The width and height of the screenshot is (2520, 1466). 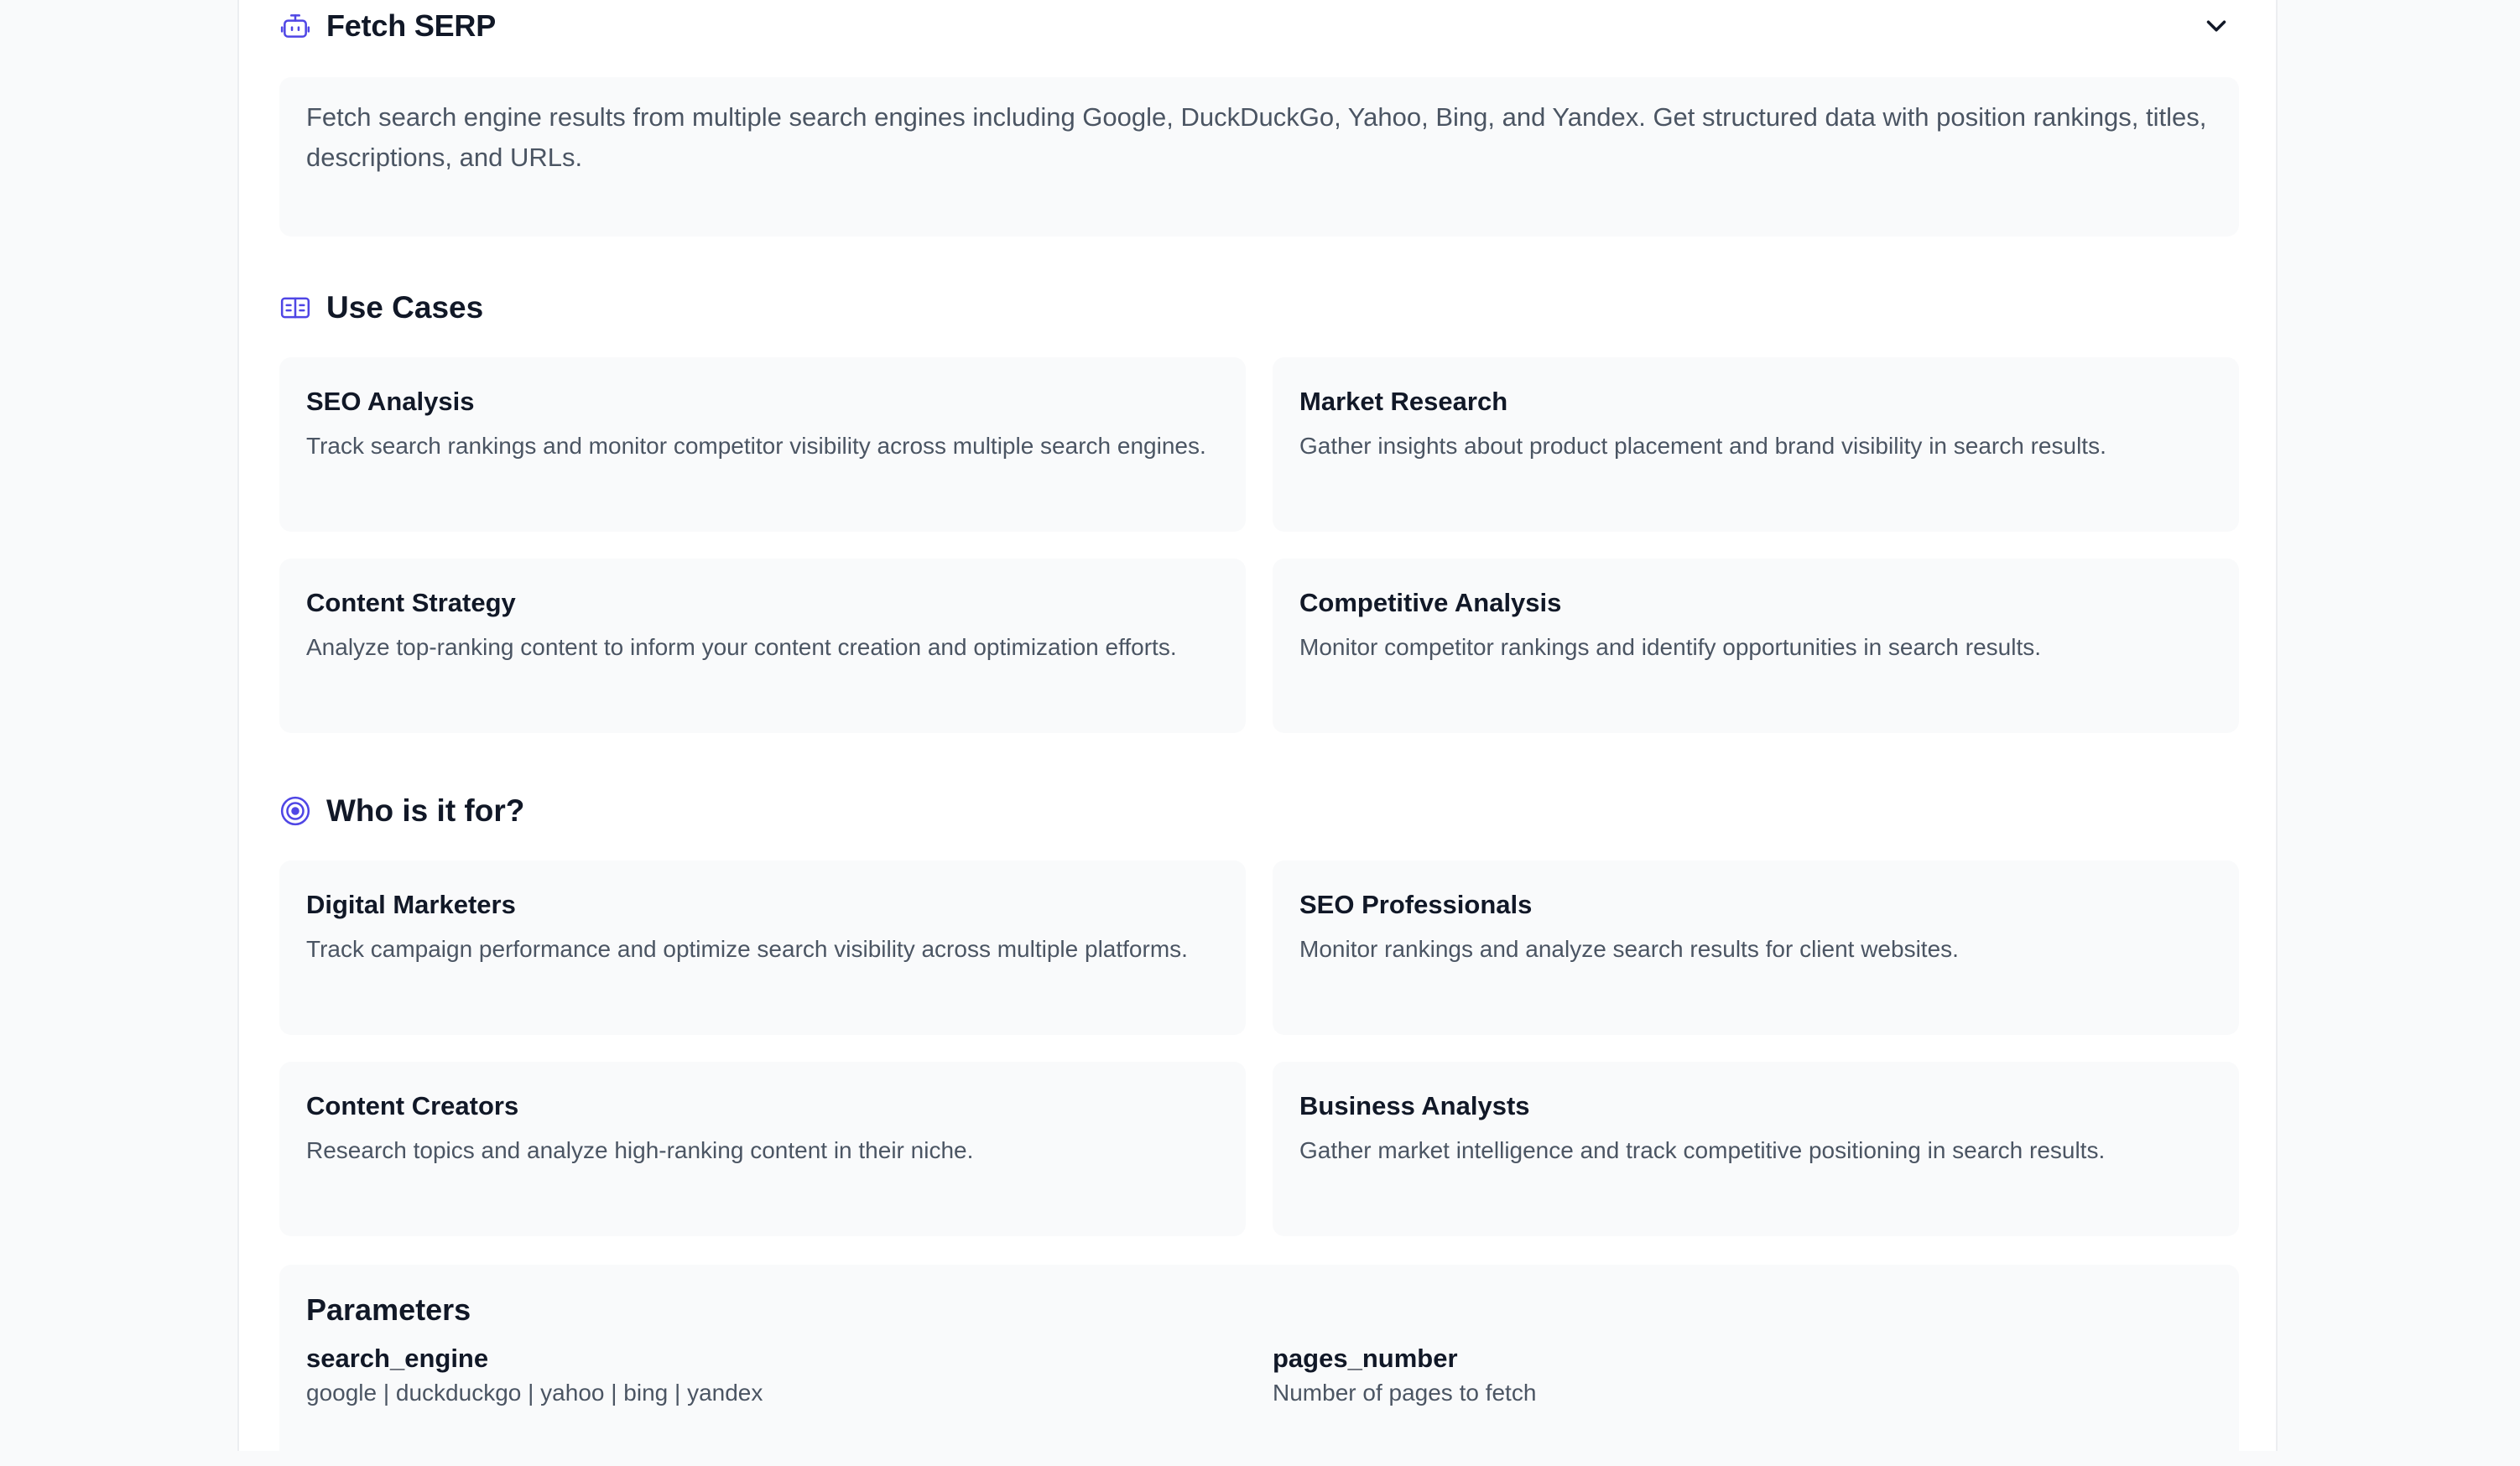 What do you see at coordinates (1405, 1393) in the screenshot?
I see `parameter-desc: Number of pages to fetch` at bounding box center [1405, 1393].